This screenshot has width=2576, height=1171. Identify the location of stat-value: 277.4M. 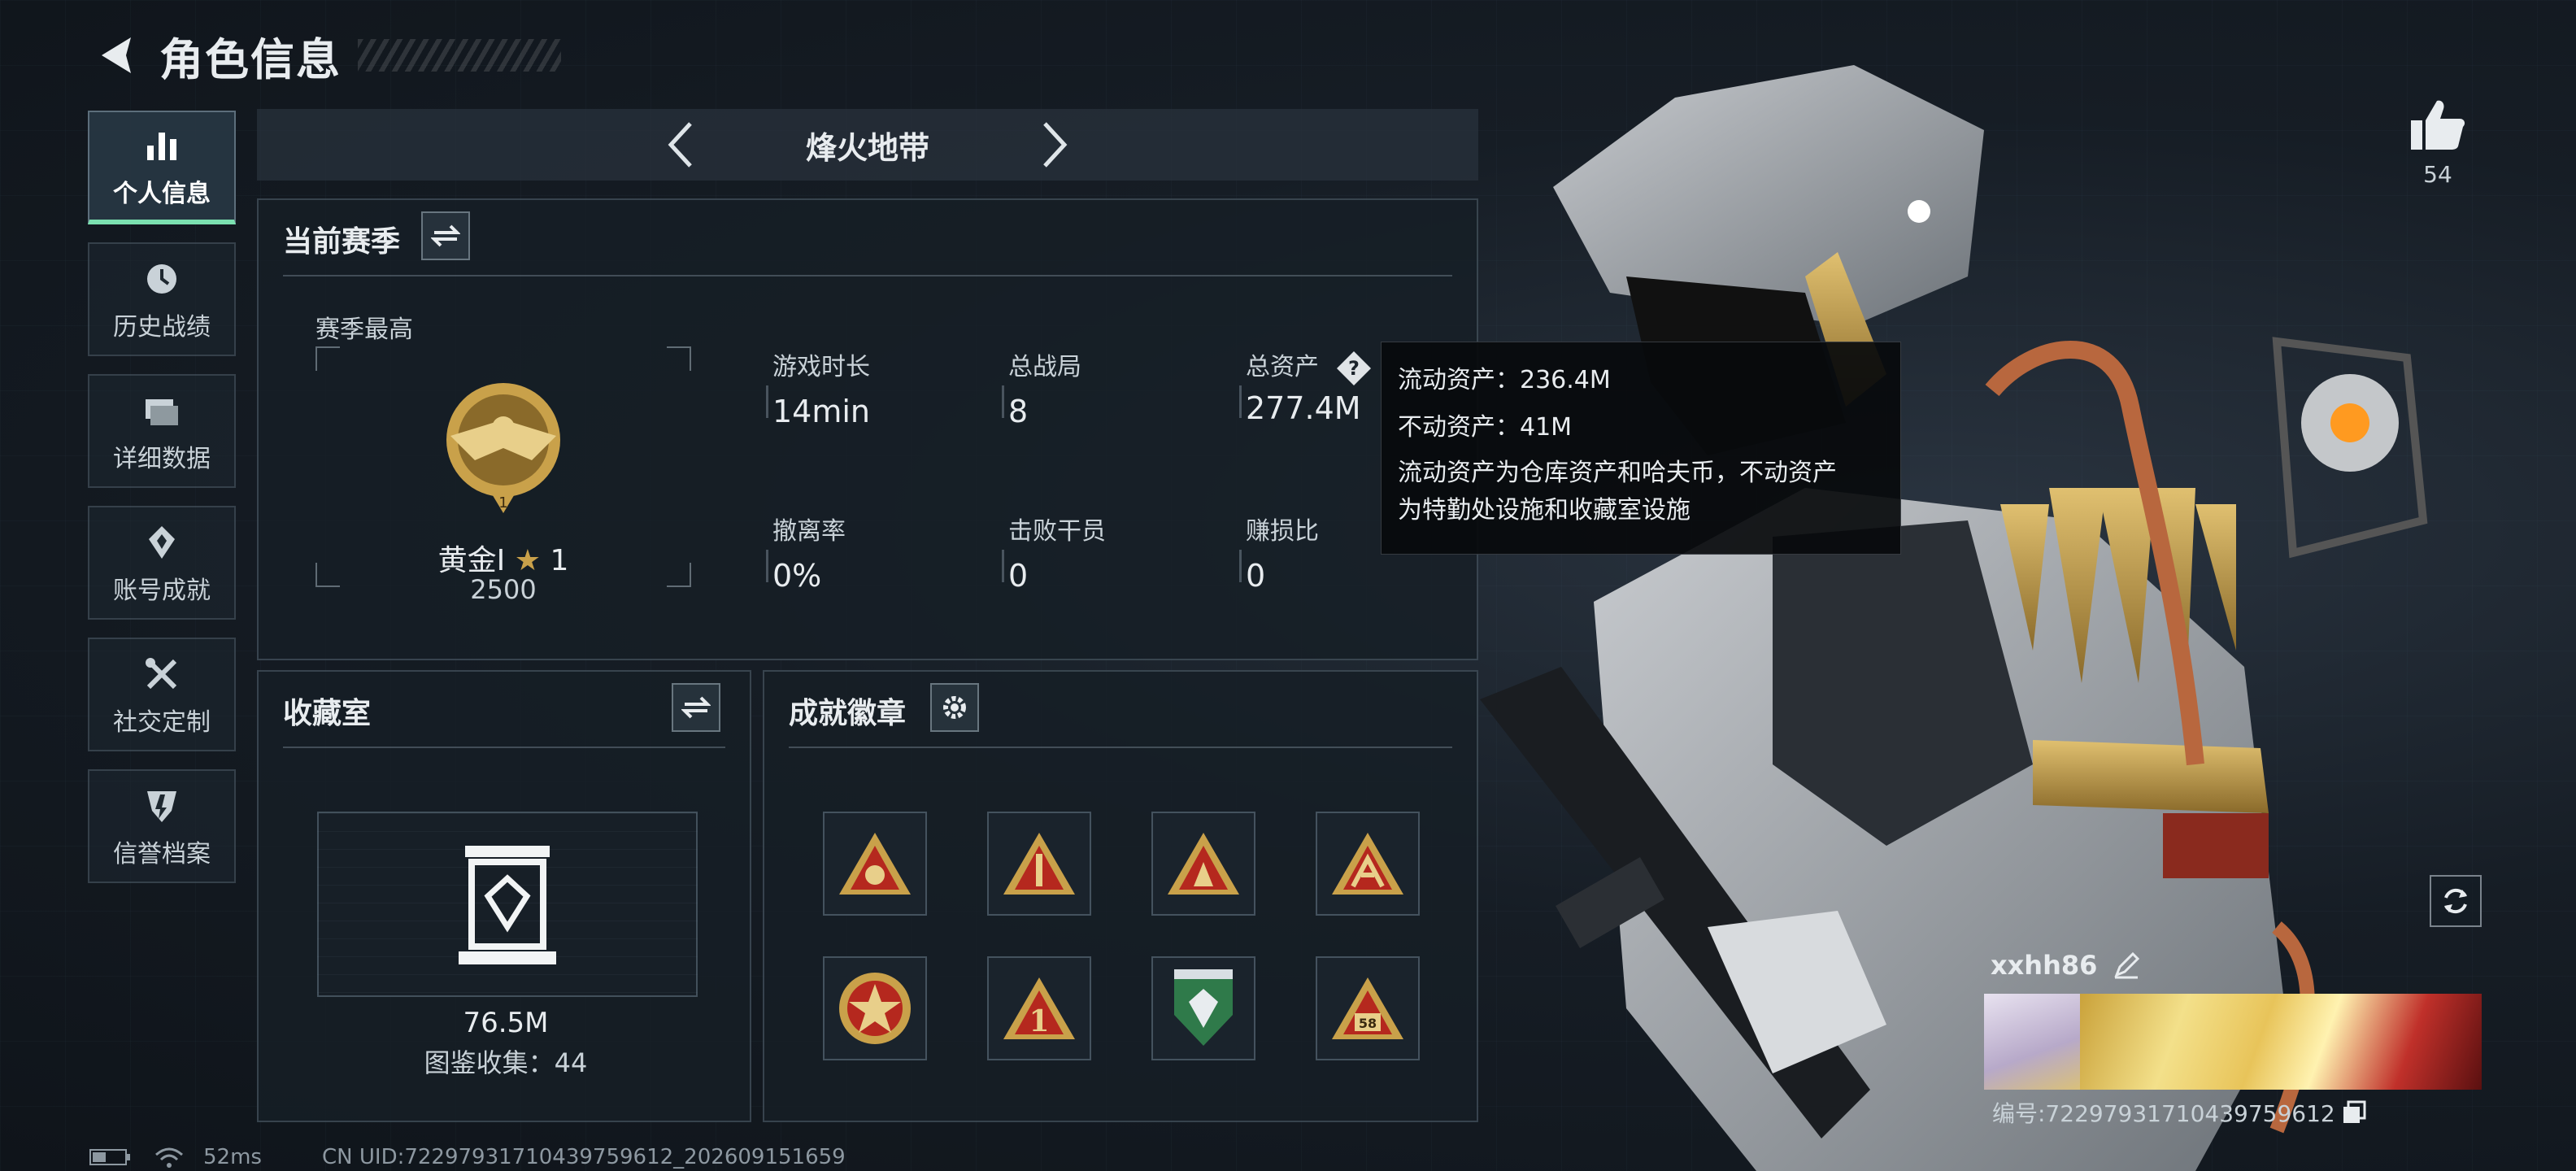
(1303, 408).